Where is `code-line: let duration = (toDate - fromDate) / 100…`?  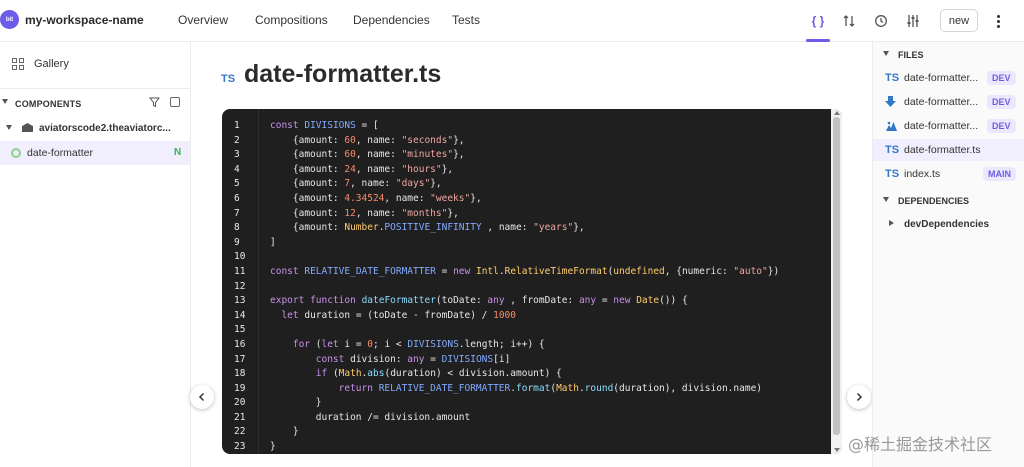 code-line: let duration = (toDate - fromDate) / 100… is located at coordinates (398, 315).